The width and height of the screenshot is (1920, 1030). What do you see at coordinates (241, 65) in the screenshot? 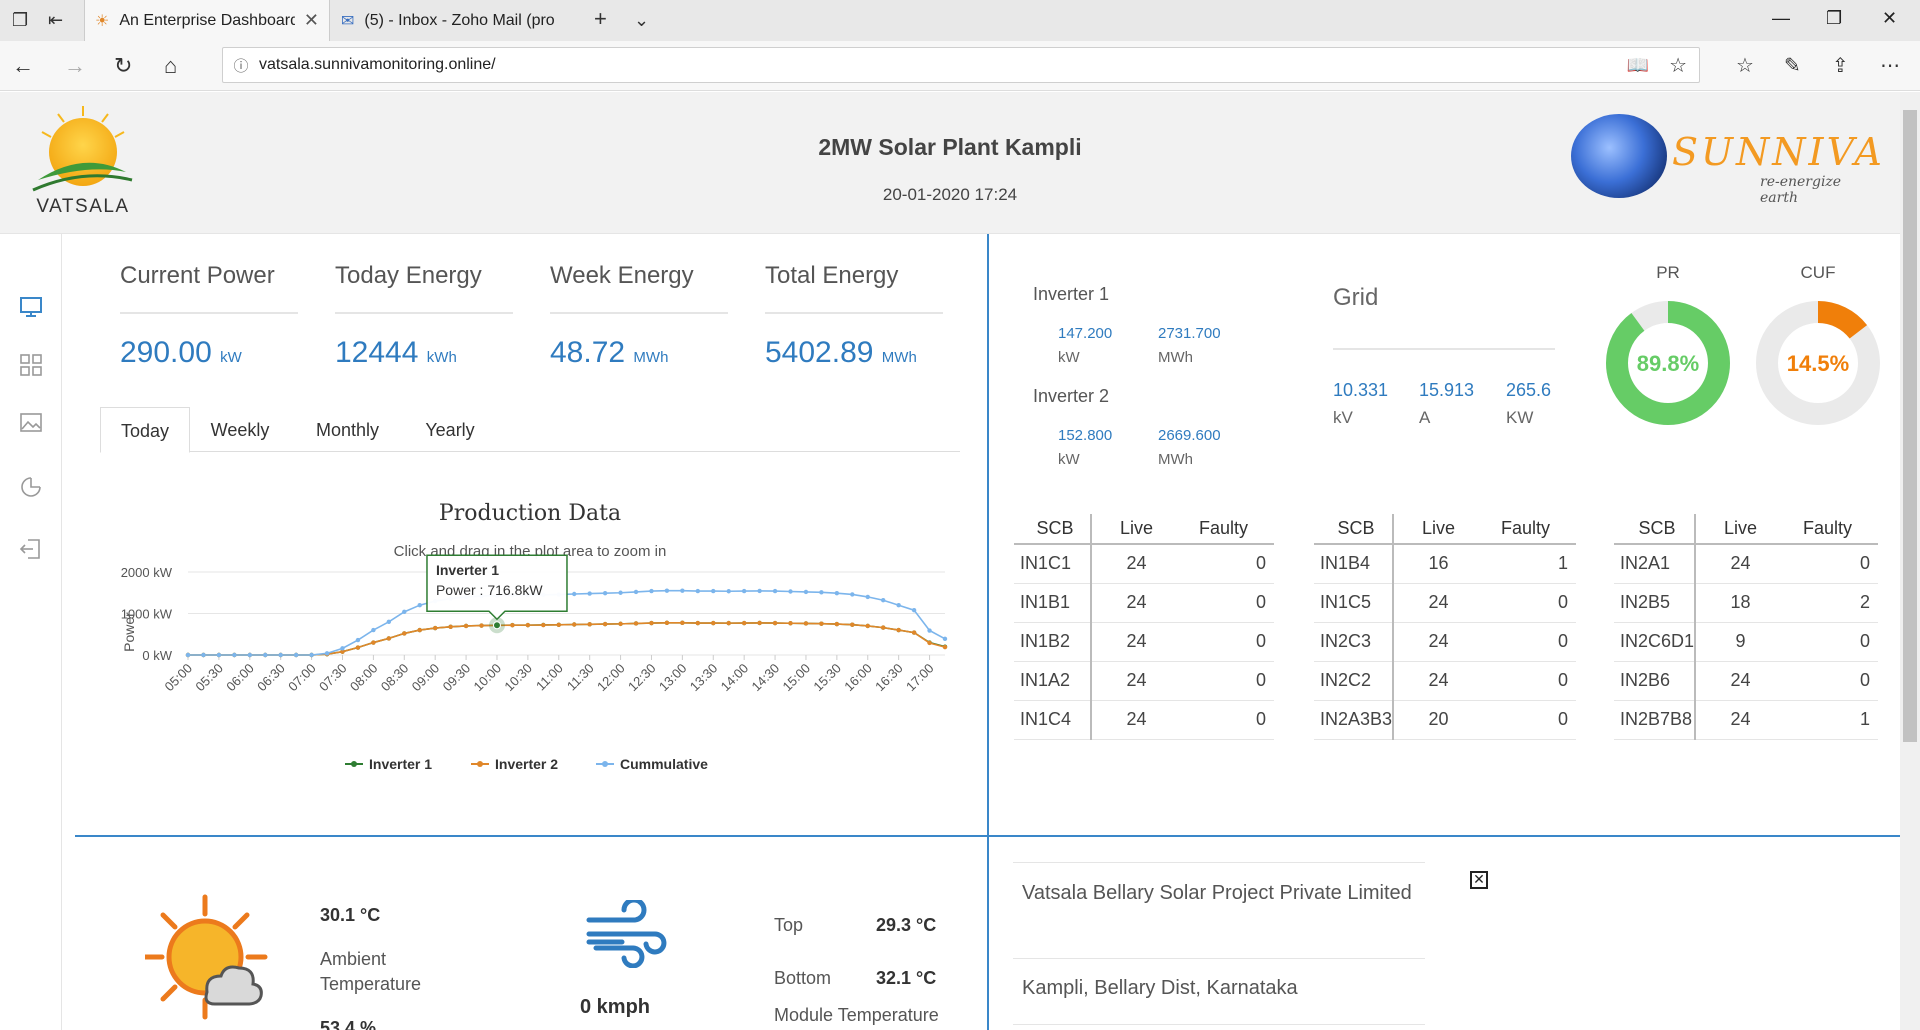
I see `site-info-icon: ⓘ` at bounding box center [241, 65].